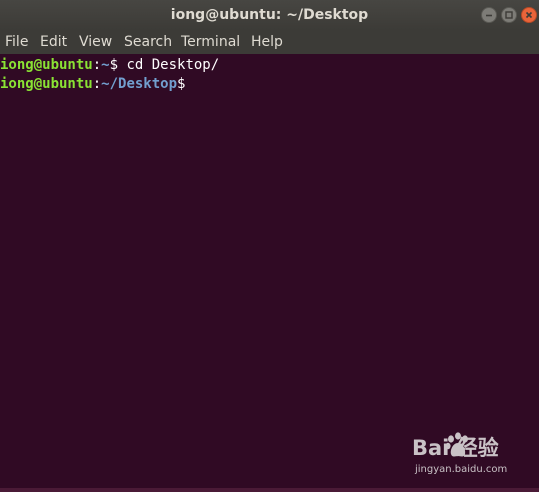  What do you see at coordinates (16, 42) in the screenshot?
I see `menu-file: File` at bounding box center [16, 42].